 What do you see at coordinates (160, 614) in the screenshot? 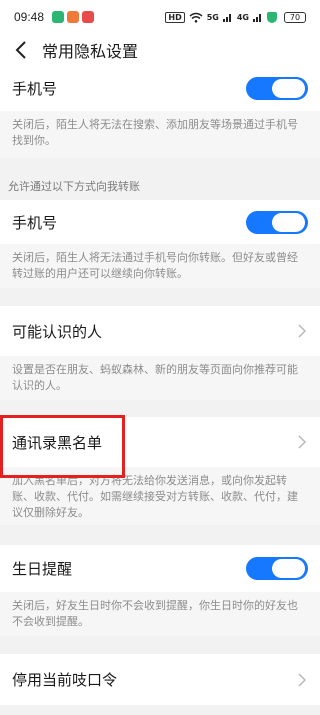
I see `birthday-reminder-description: 关闭后，好友生日时你不会收到提醒，你生日时你的好友也不会收到提醒。` at bounding box center [160, 614].